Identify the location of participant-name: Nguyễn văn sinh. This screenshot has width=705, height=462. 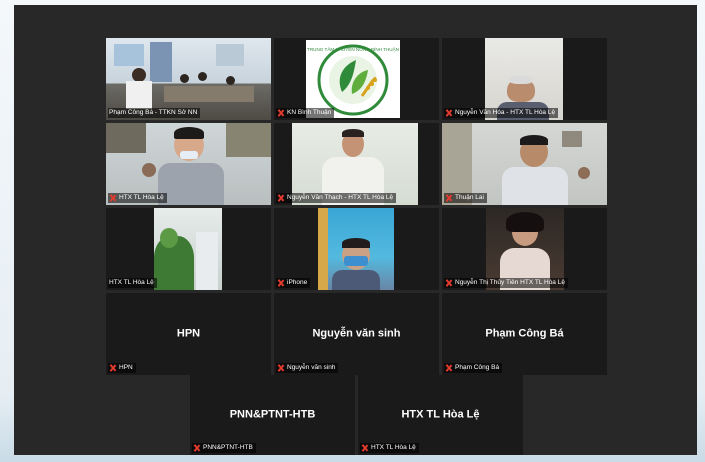
(311, 367).